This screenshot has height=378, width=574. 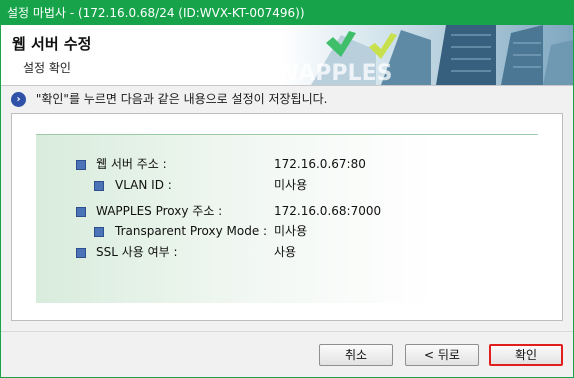 What do you see at coordinates (143, 185) in the screenshot?
I see `vlan-id-label: VLAN ID :` at bounding box center [143, 185].